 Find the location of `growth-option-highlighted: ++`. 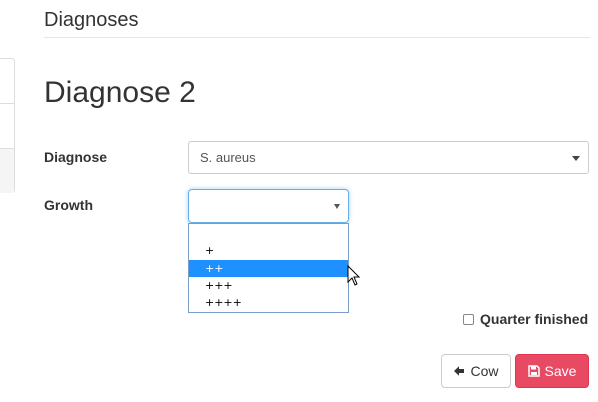

growth-option-highlighted: ++ is located at coordinates (268, 268).